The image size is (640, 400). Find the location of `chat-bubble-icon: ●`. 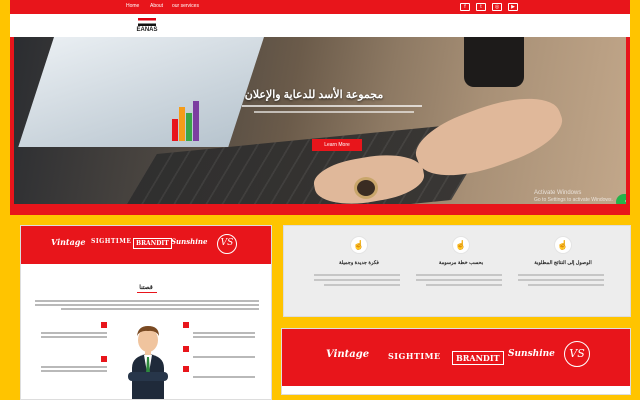

chat-bubble-icon: ● is located at coordinates (621, 199).